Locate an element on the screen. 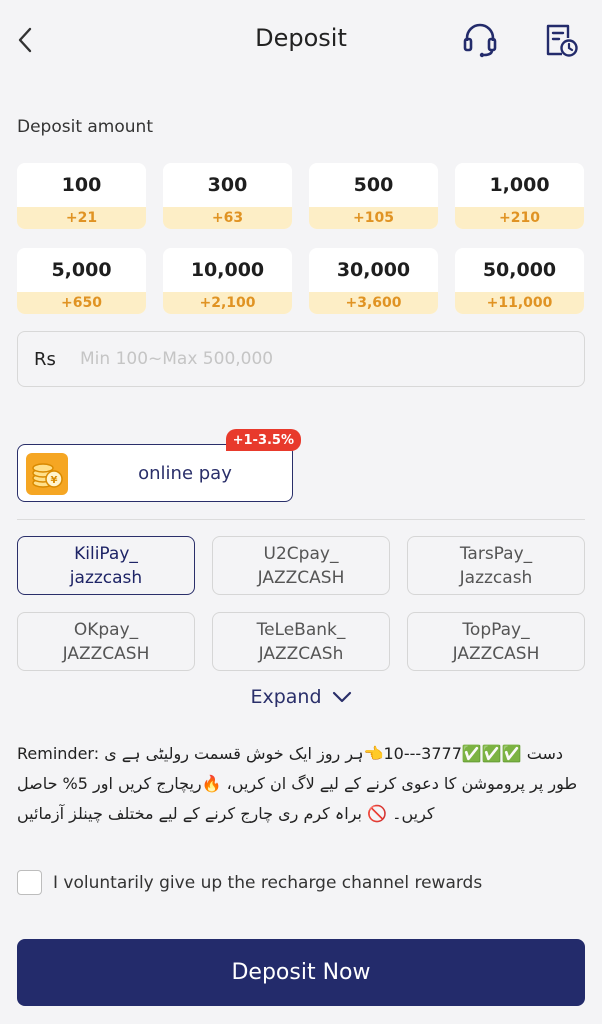 The image size is (602, 1024). payment-method-online-pay: ¥ online pay +1-3.5% is located at coordinates (159, 465).